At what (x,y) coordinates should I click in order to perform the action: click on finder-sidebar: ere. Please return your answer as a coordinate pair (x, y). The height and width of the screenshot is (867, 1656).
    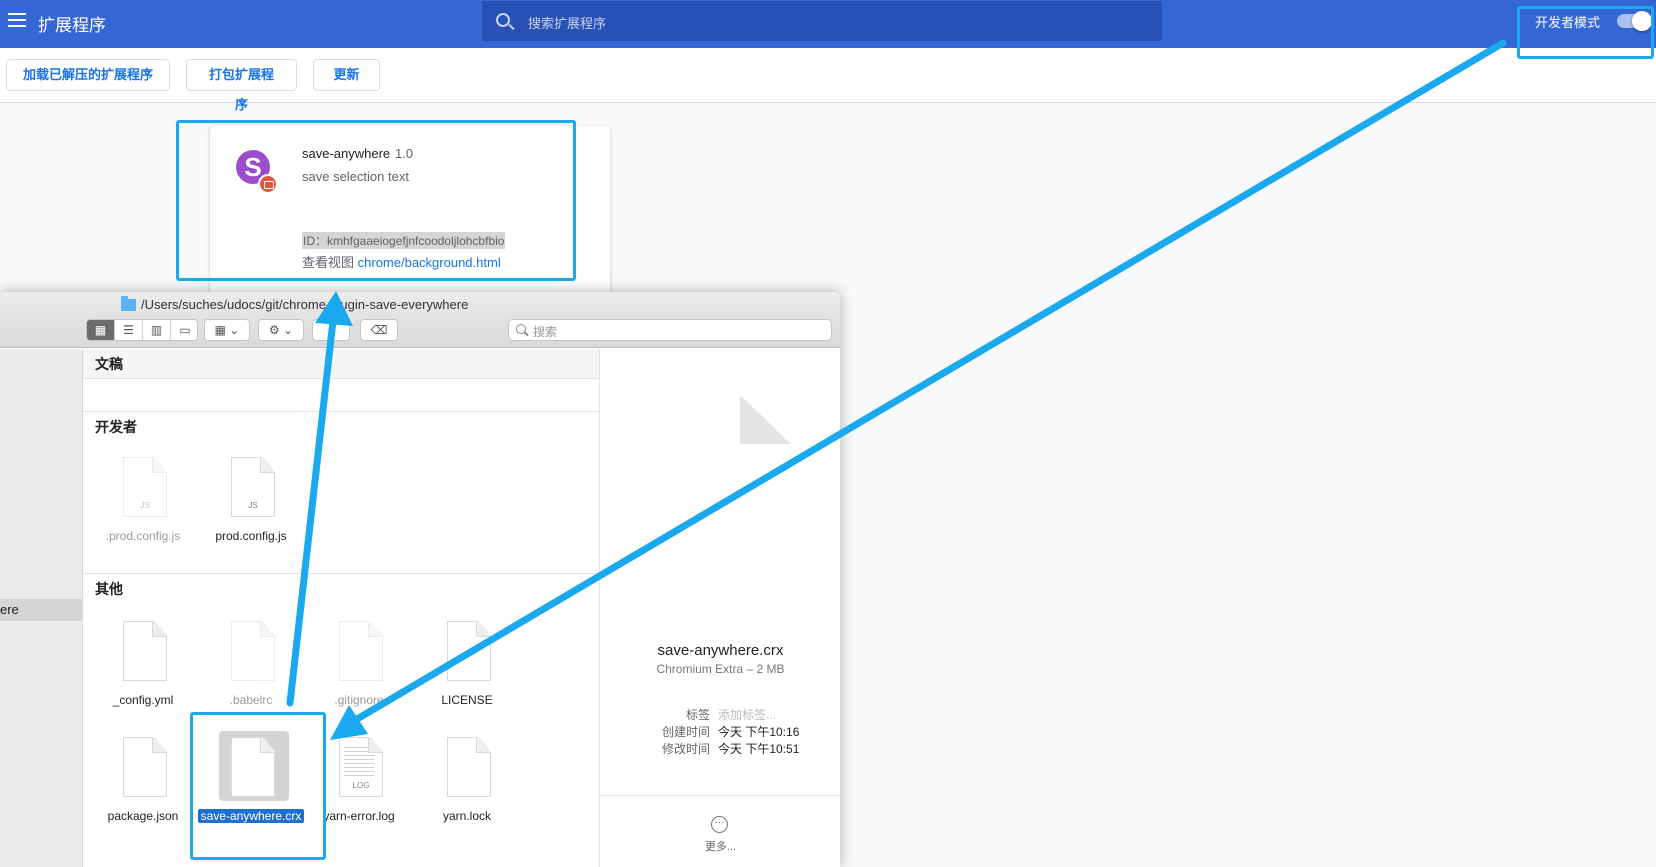
    Looking at the image, I should click on (41, 608).